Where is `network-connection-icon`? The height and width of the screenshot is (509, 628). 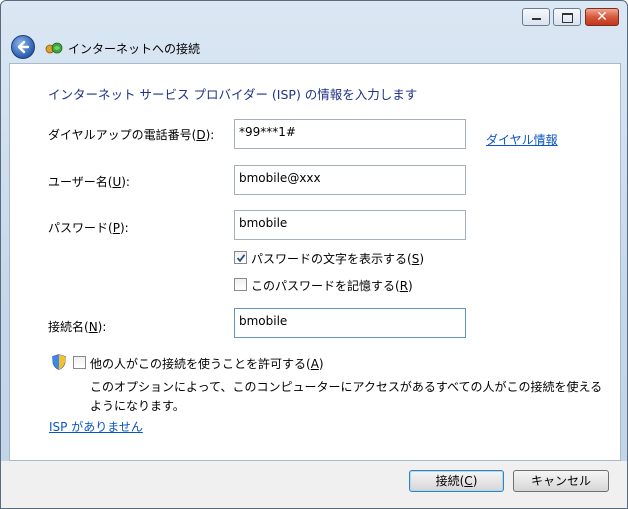
network-connection-icon is located at coordinates (54, 48).